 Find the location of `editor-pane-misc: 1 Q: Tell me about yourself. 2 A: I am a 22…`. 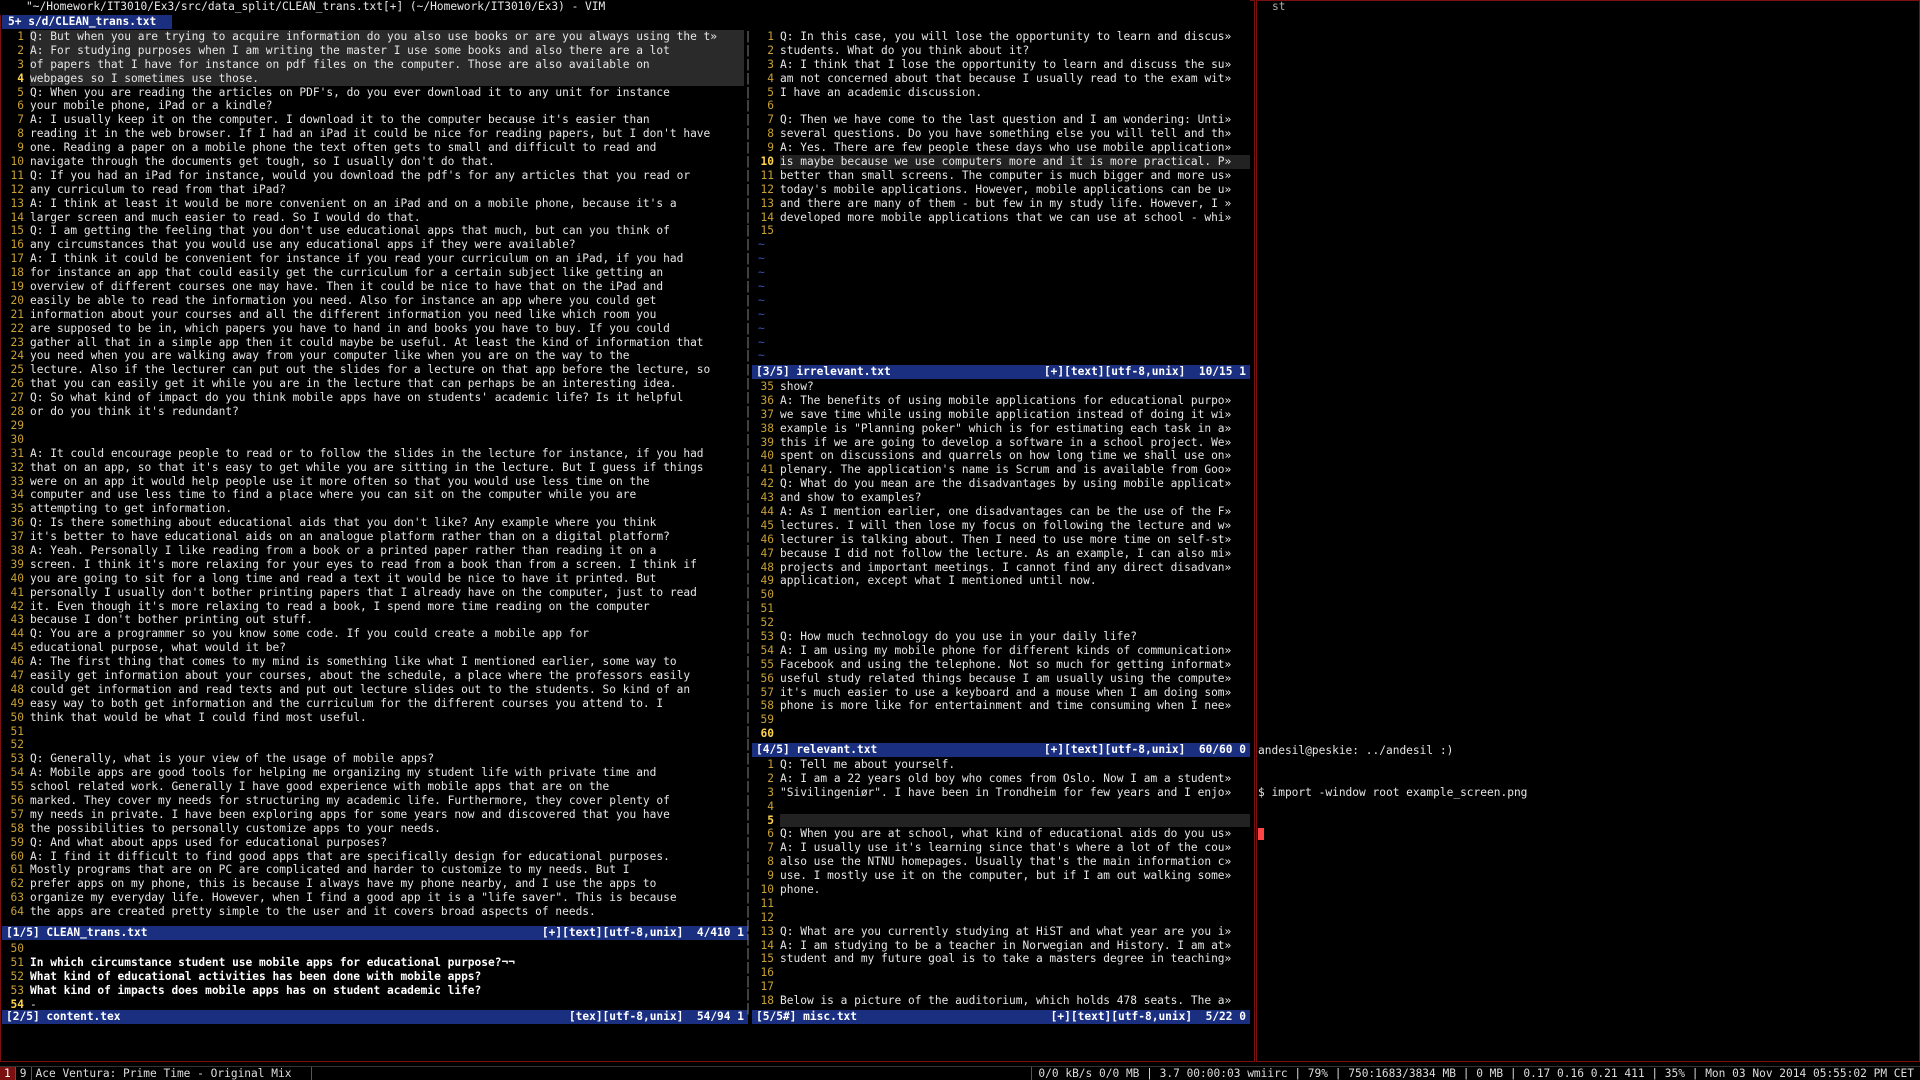

editor-pane-misc: 1 Q: Tell me about yourself. 2 A: I am a 22… is located at coordinates (1001, 884).